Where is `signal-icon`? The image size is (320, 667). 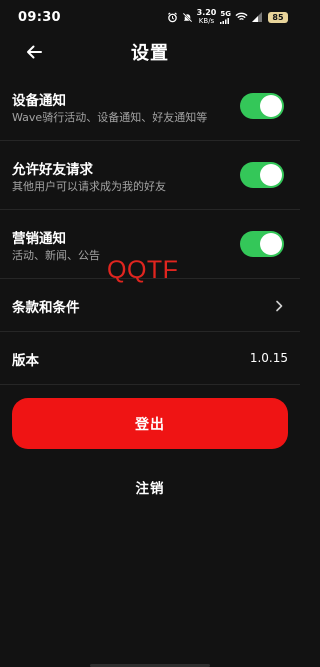 signal-icon is located at coordinates (258, 17).